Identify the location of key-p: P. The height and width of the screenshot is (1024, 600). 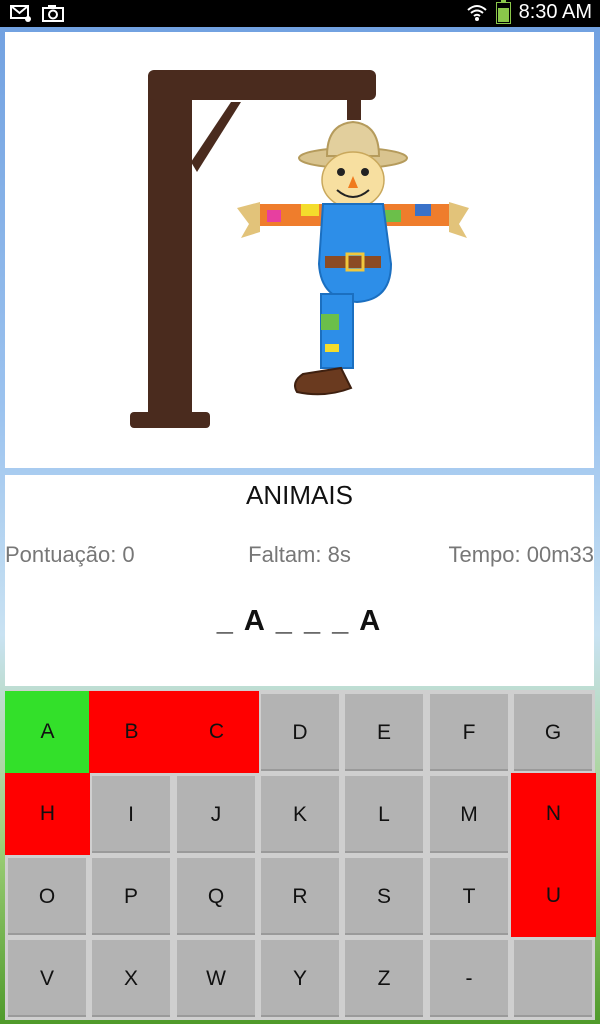
(131, 896).